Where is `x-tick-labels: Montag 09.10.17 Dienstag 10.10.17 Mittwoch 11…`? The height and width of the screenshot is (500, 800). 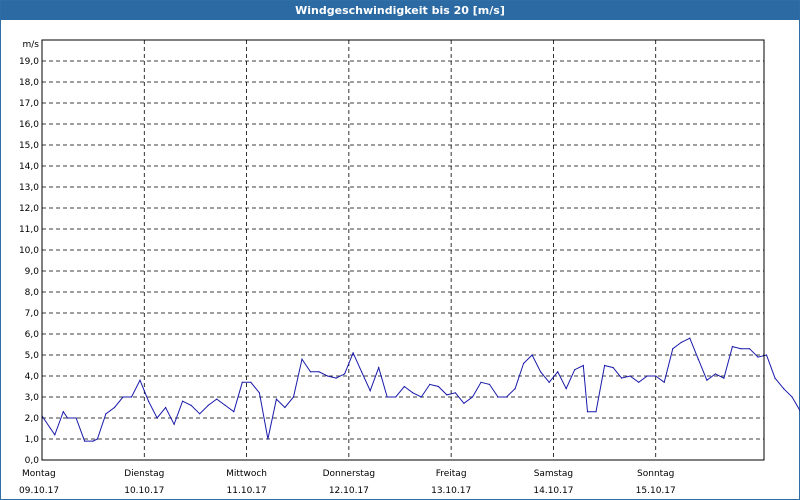
x-tick-labels: Montag 09.10.17 Dienstag 10.10.17 Mittwoch 11… is located at coordinates (347, 482).